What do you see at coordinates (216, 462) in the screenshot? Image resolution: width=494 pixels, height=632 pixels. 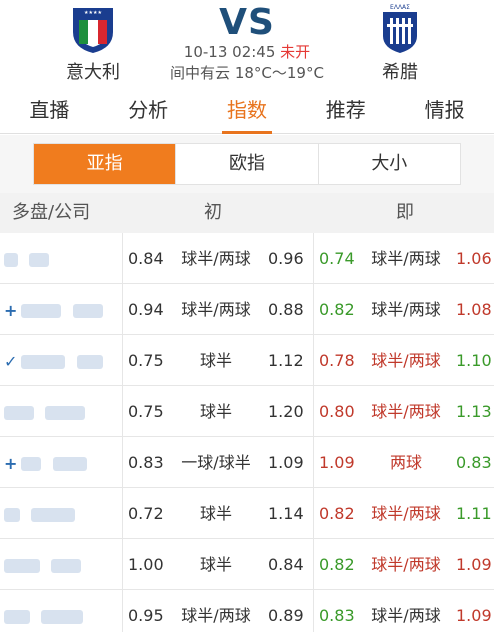 I see `initial-handicap: 一球/球半` at bounding box center [216, 462].